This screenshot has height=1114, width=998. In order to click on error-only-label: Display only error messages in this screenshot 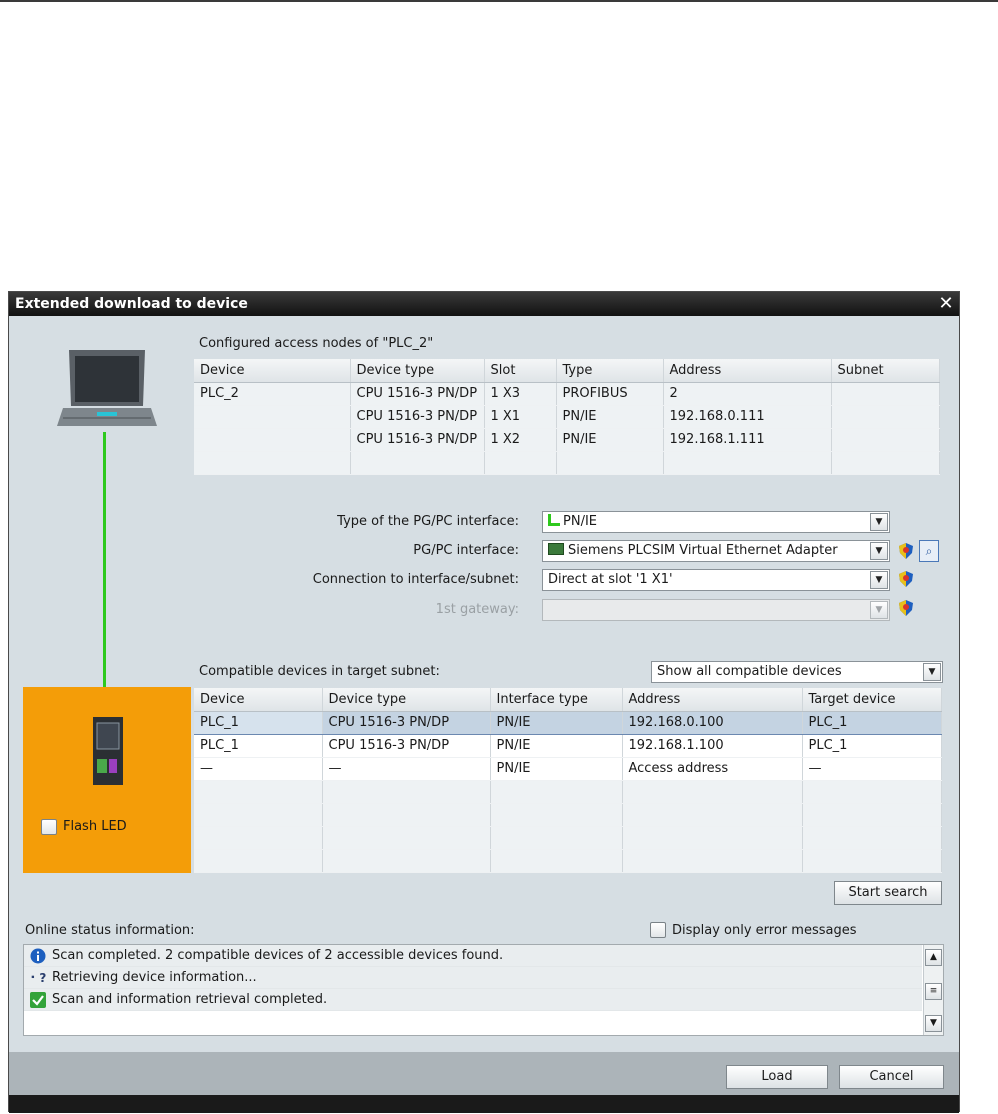, I will do `click(764, 930)`.